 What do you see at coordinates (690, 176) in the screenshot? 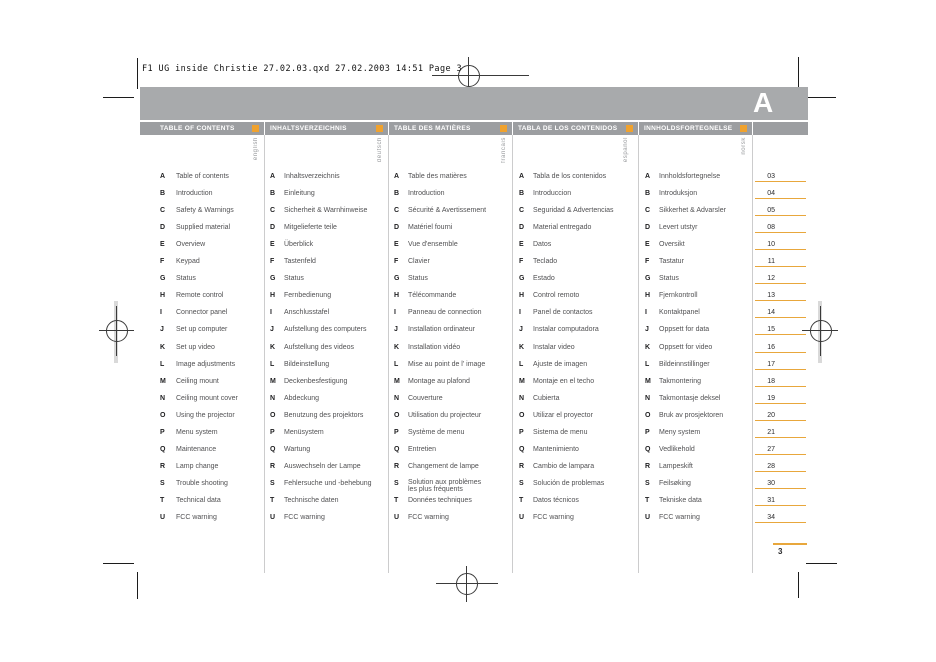
I see `toc-entry-label: Innholdsfortegnelse` at bounding box center [690, 176].